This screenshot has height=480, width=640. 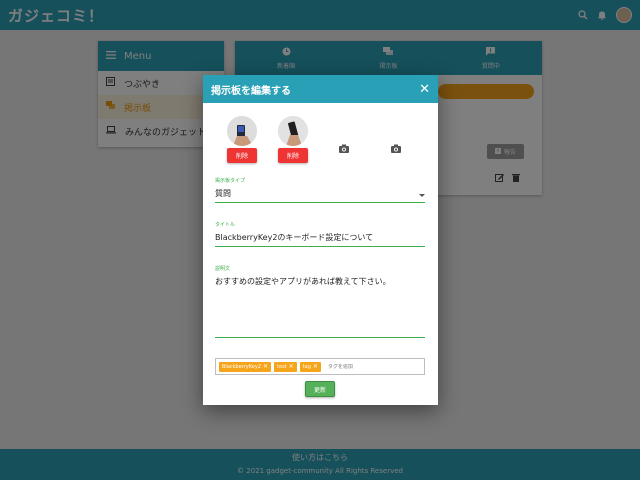 I want to click on tag-chip: test ✕, so click(x=285, y=366).